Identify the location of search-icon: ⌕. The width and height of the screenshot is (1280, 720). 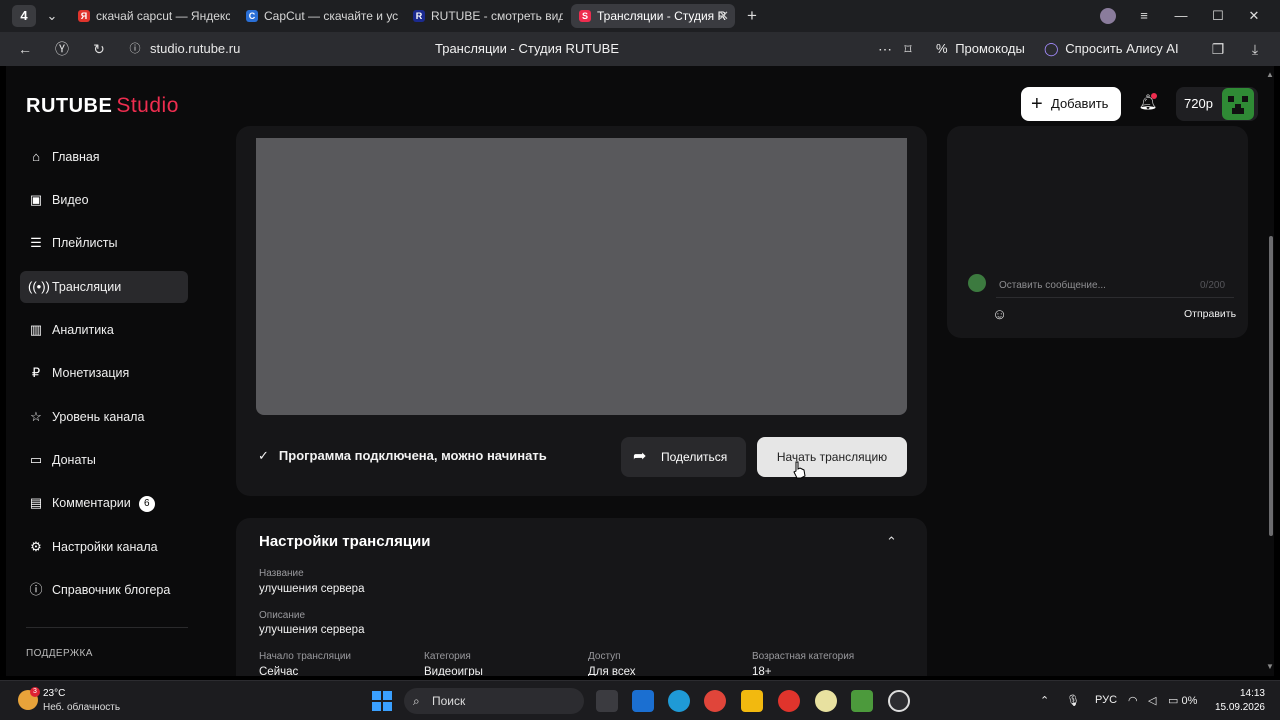
(416, 701).